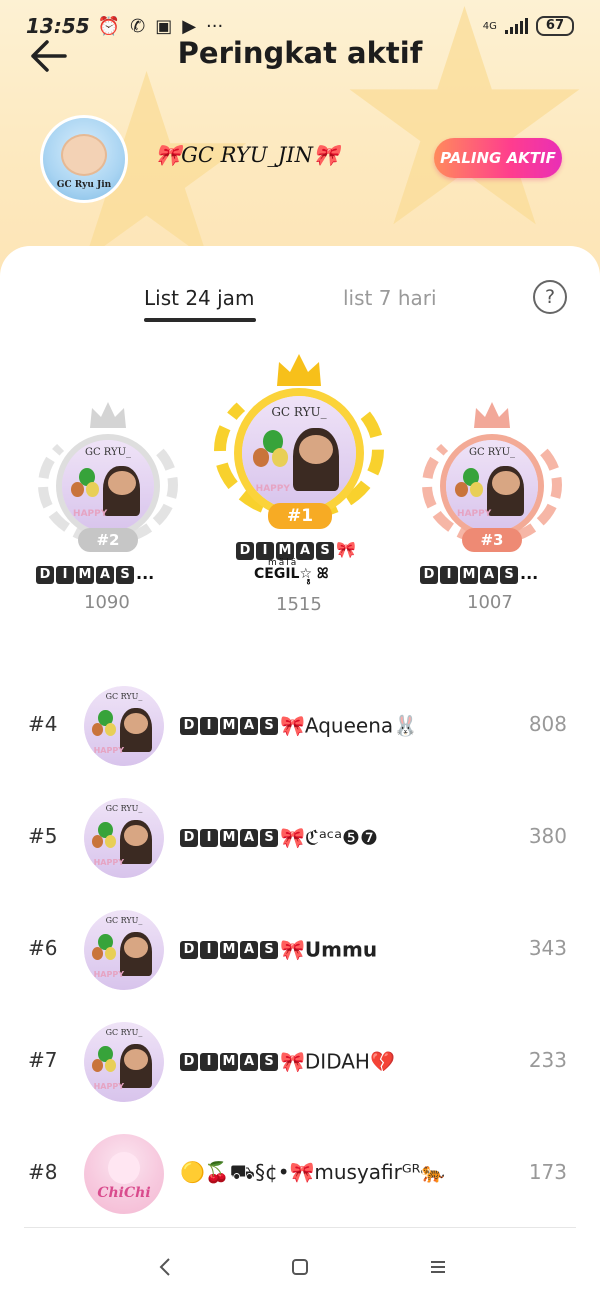  Describe the element at coordinates (43, 724) in the screenshot. I see `list-rank: #4` at that location.